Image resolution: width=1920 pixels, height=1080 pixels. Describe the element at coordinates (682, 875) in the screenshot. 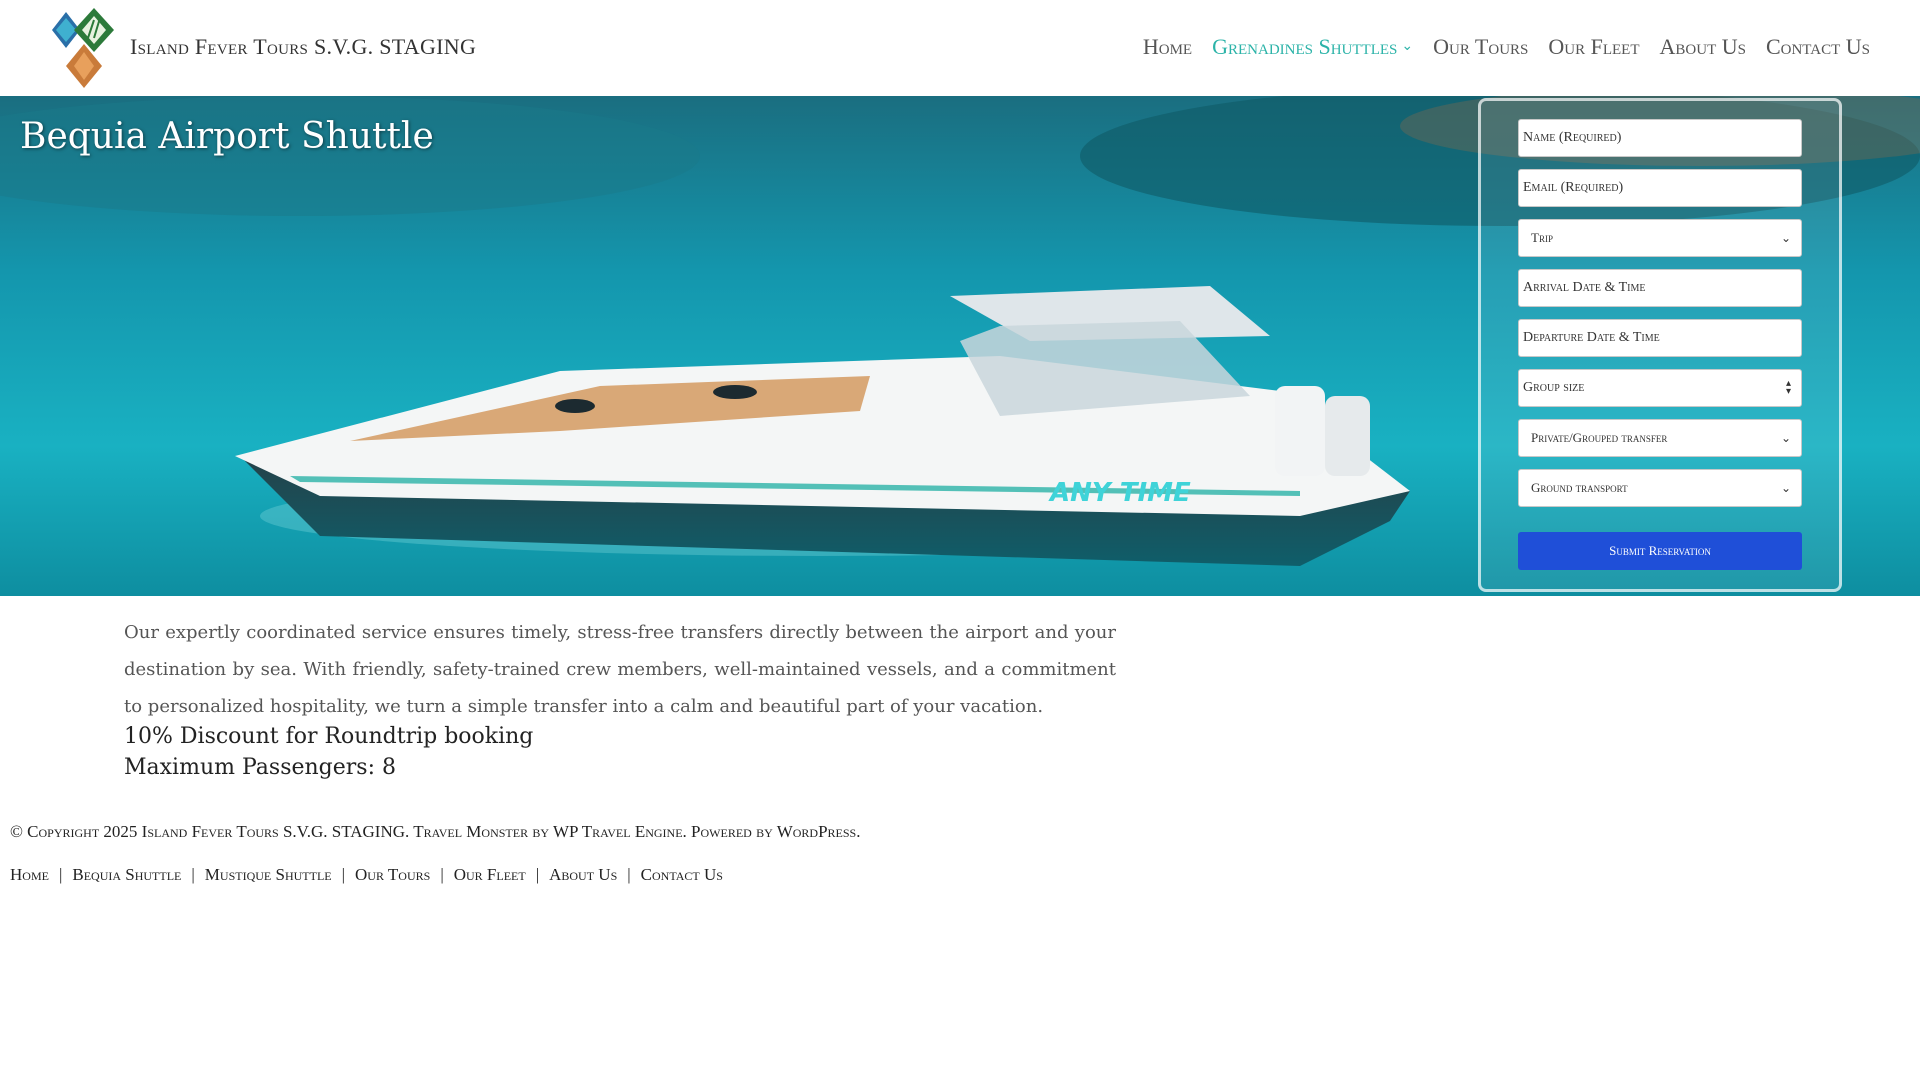

I see `footer-link-contact-us: Contact Us` at that location.